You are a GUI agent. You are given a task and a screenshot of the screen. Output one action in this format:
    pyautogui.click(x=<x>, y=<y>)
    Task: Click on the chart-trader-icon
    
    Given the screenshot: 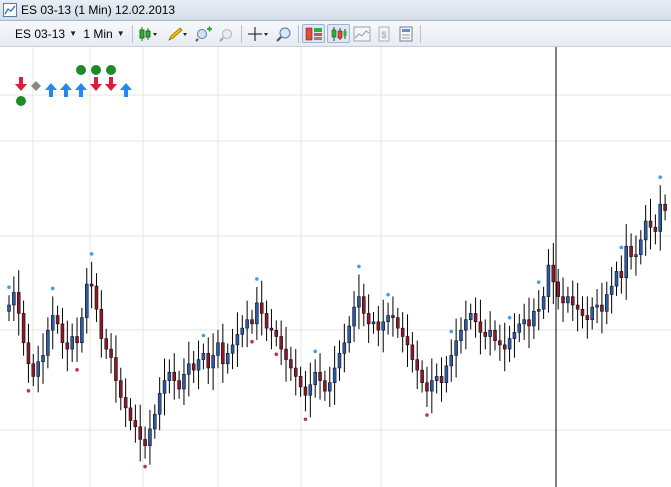 What is the action you would take?
    pyautogui.click(x=313, y=33)
    